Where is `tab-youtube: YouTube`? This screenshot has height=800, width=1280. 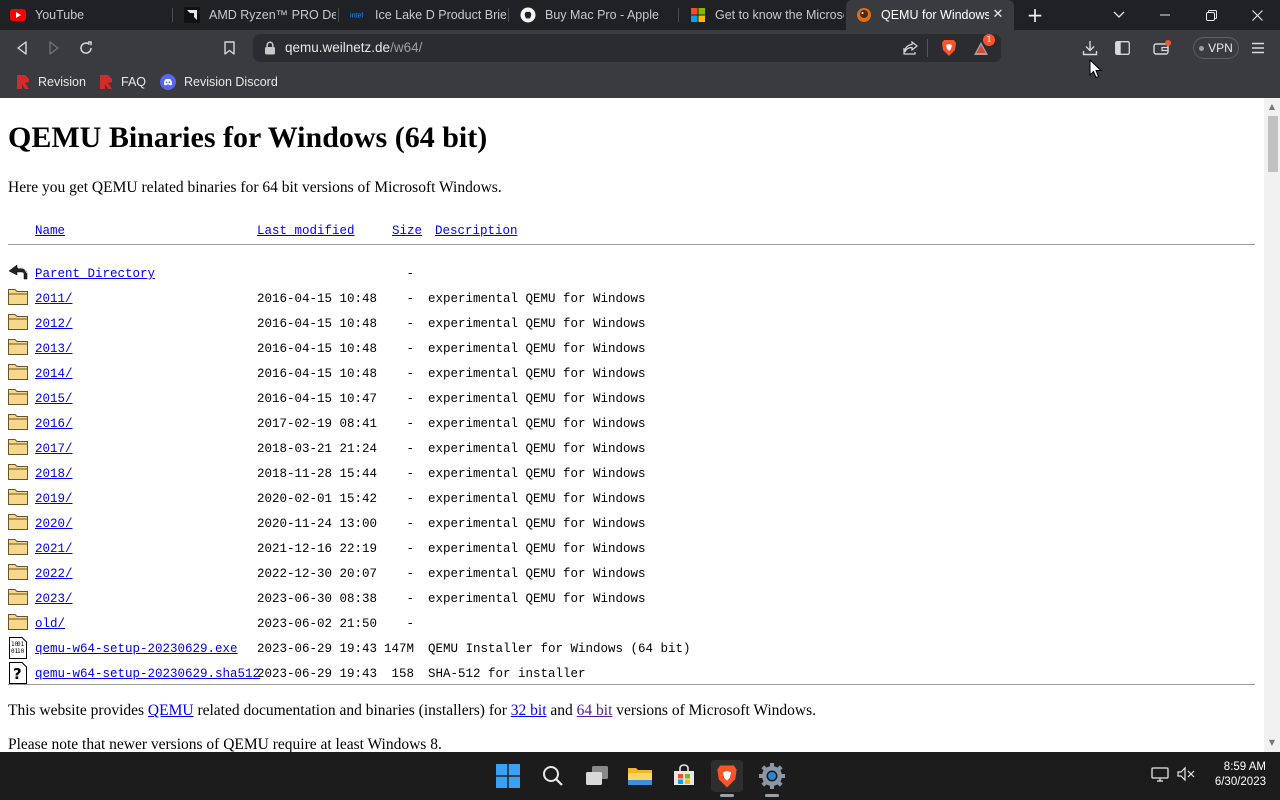
tab-youtube: YouTube is located at coordinates (85, 15).